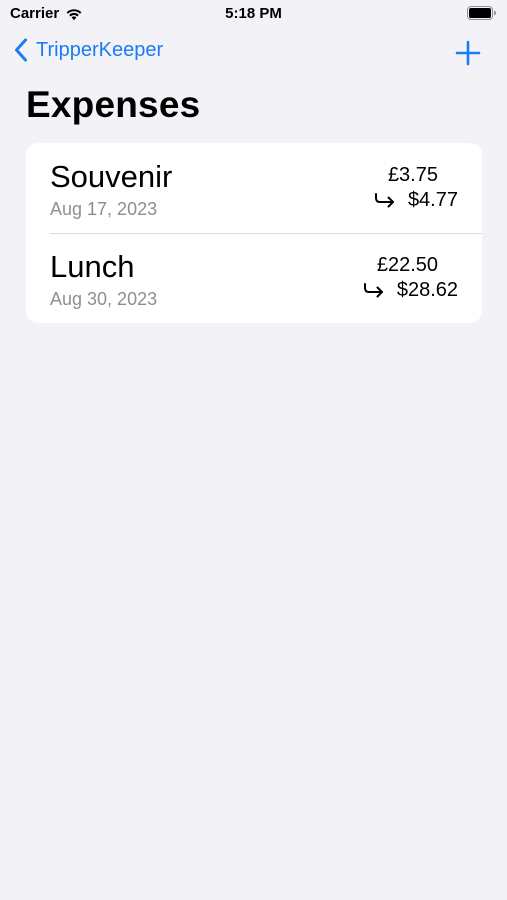 Image resolution: width=507 pixels, height=900 pixels. Describe the element at coordinates (104, 209) in the screenshot. I see `expense-date: Aug 17, 2023` at that location.